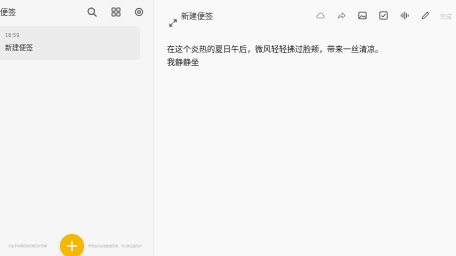 The width and height of the screenshot is (456, 256). I want to click on settings-icon, so click(139, 12).